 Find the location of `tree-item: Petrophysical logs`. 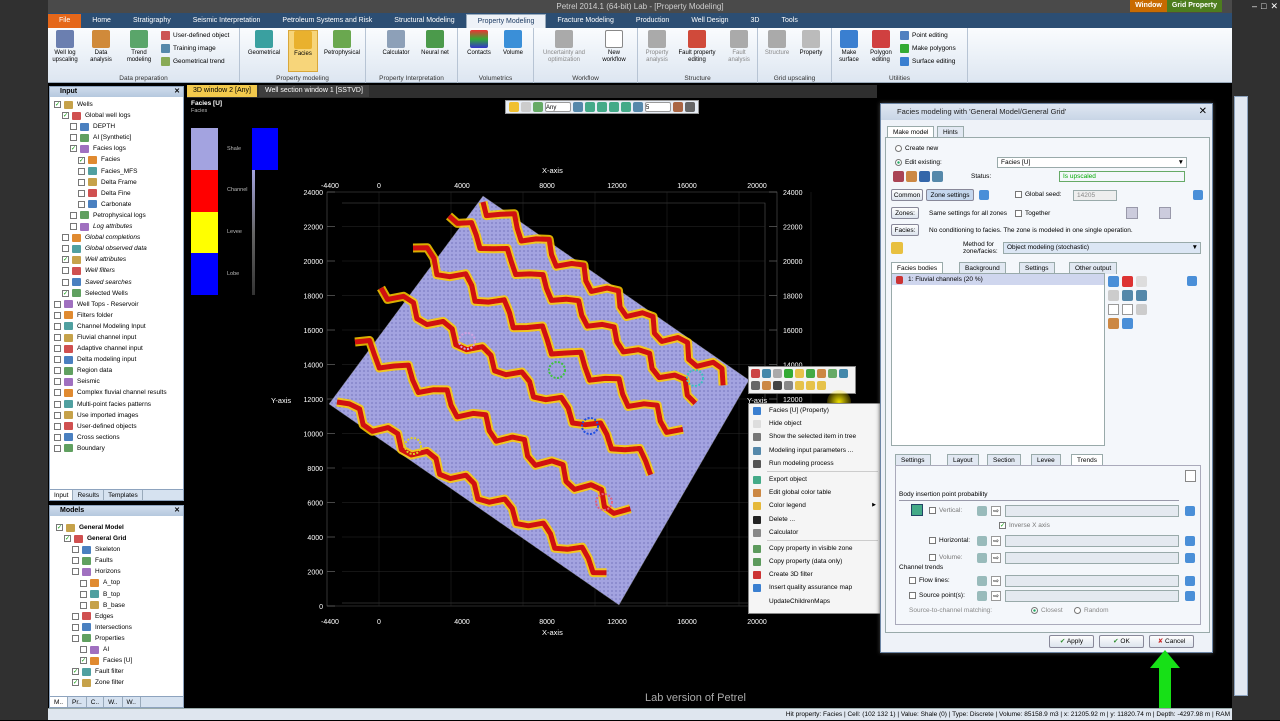

tree-item: Petrophysical logs is located at coordinates (117, 215).